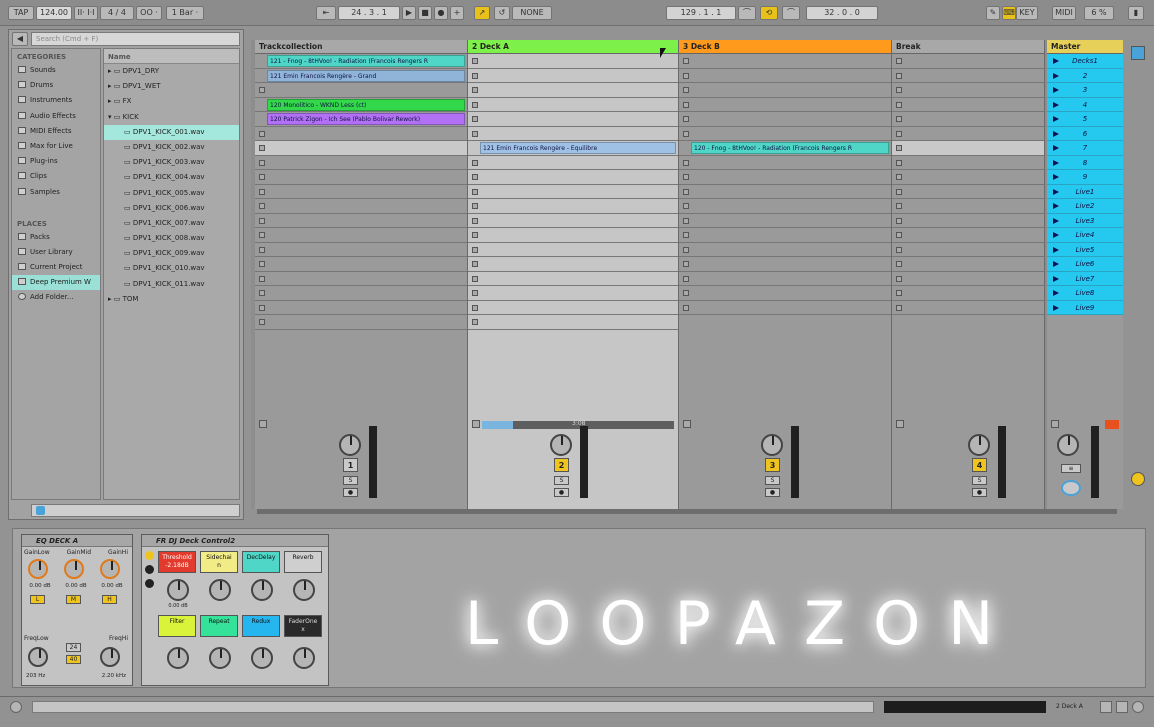  I want to click on macro-redux: Redux, so click(261, 626).